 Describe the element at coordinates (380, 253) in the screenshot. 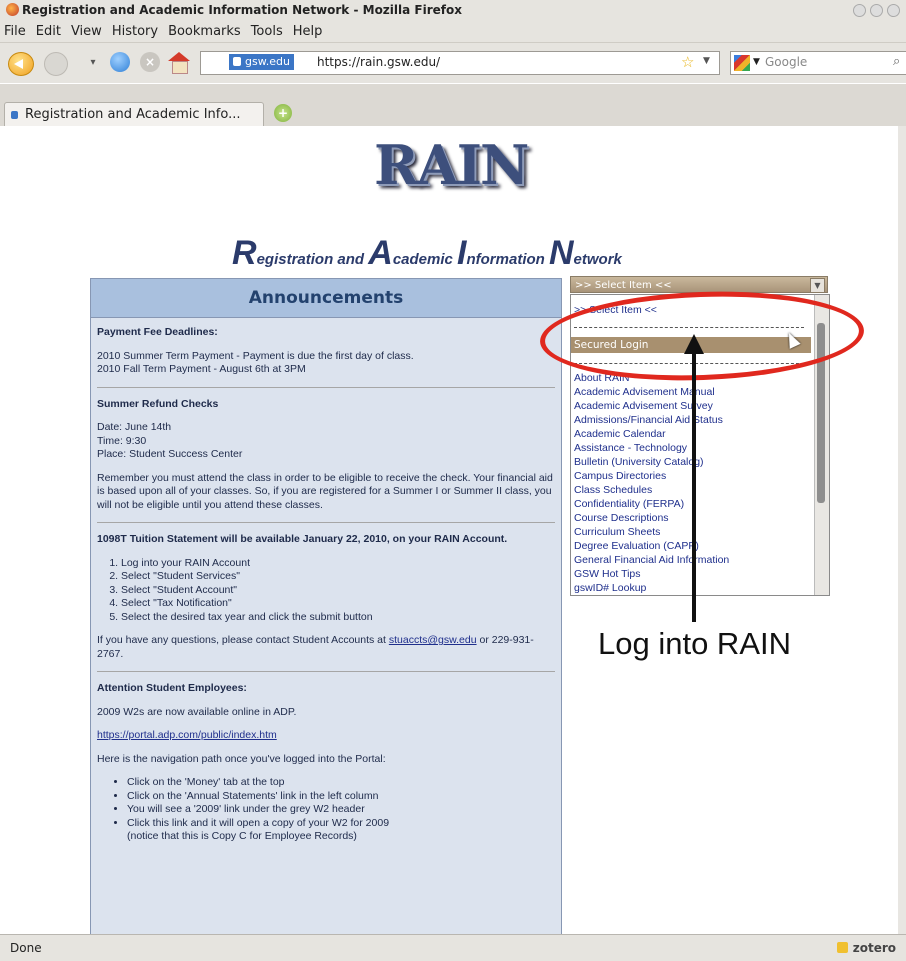

I see `title-letter-a: A` at that location.